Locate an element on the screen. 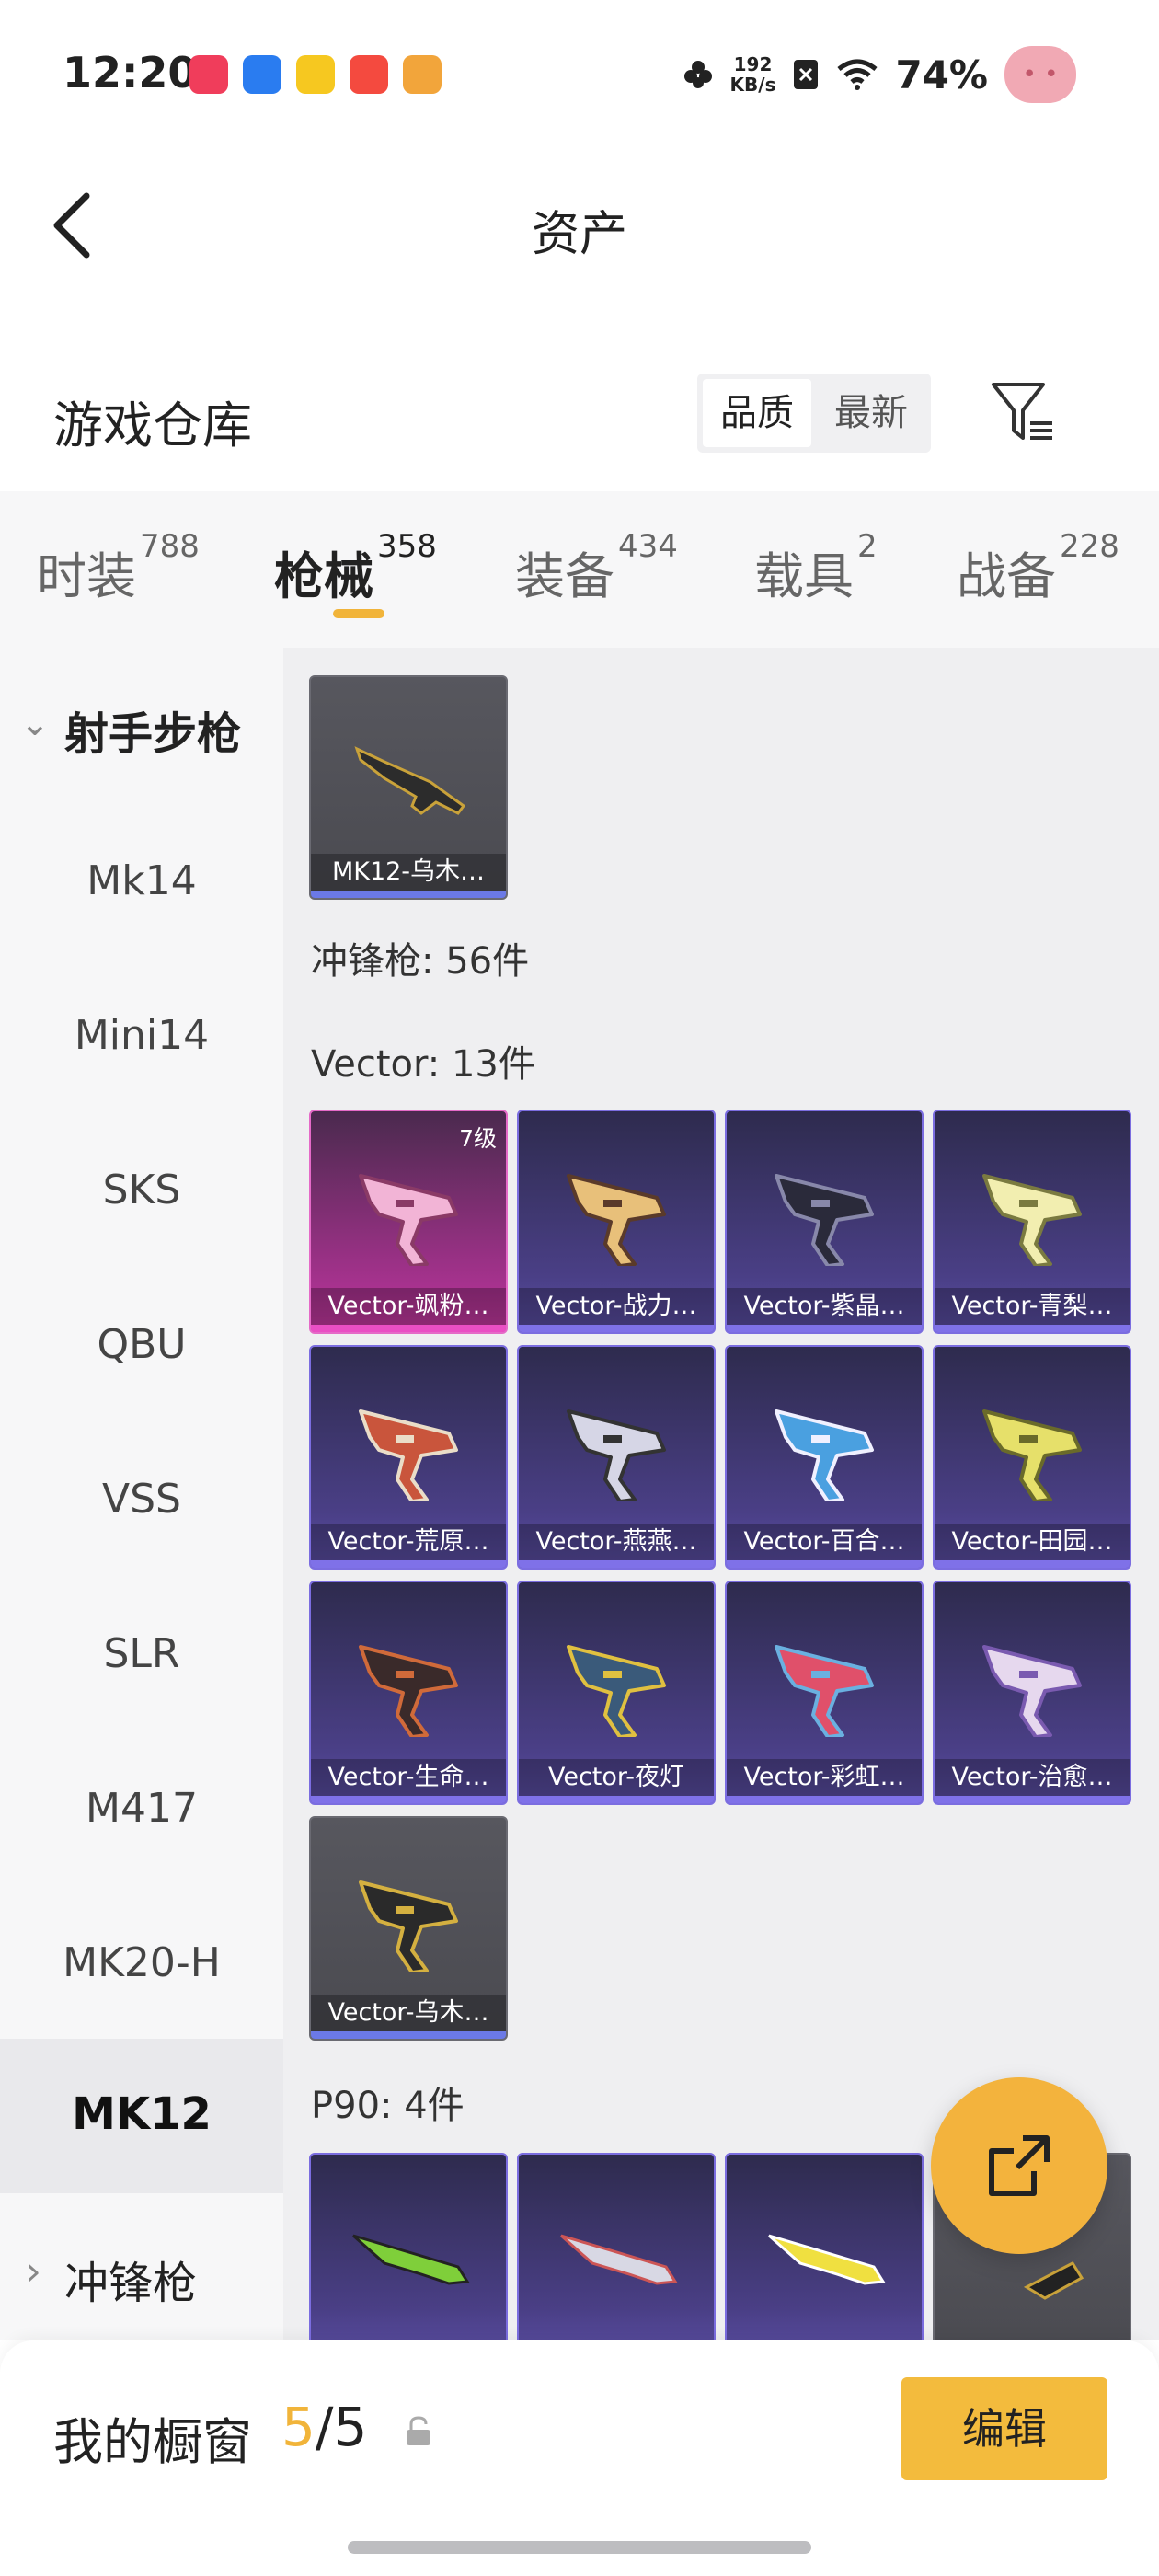 Image resolution: width=1159 pixels, height=2576 pixels. section-header-p90: P90: 4件 is located at coordinates (388, 2106).